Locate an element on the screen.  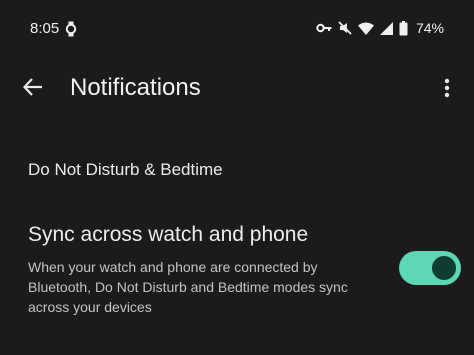
more-vert-icon is located at coordinates (447, 88).